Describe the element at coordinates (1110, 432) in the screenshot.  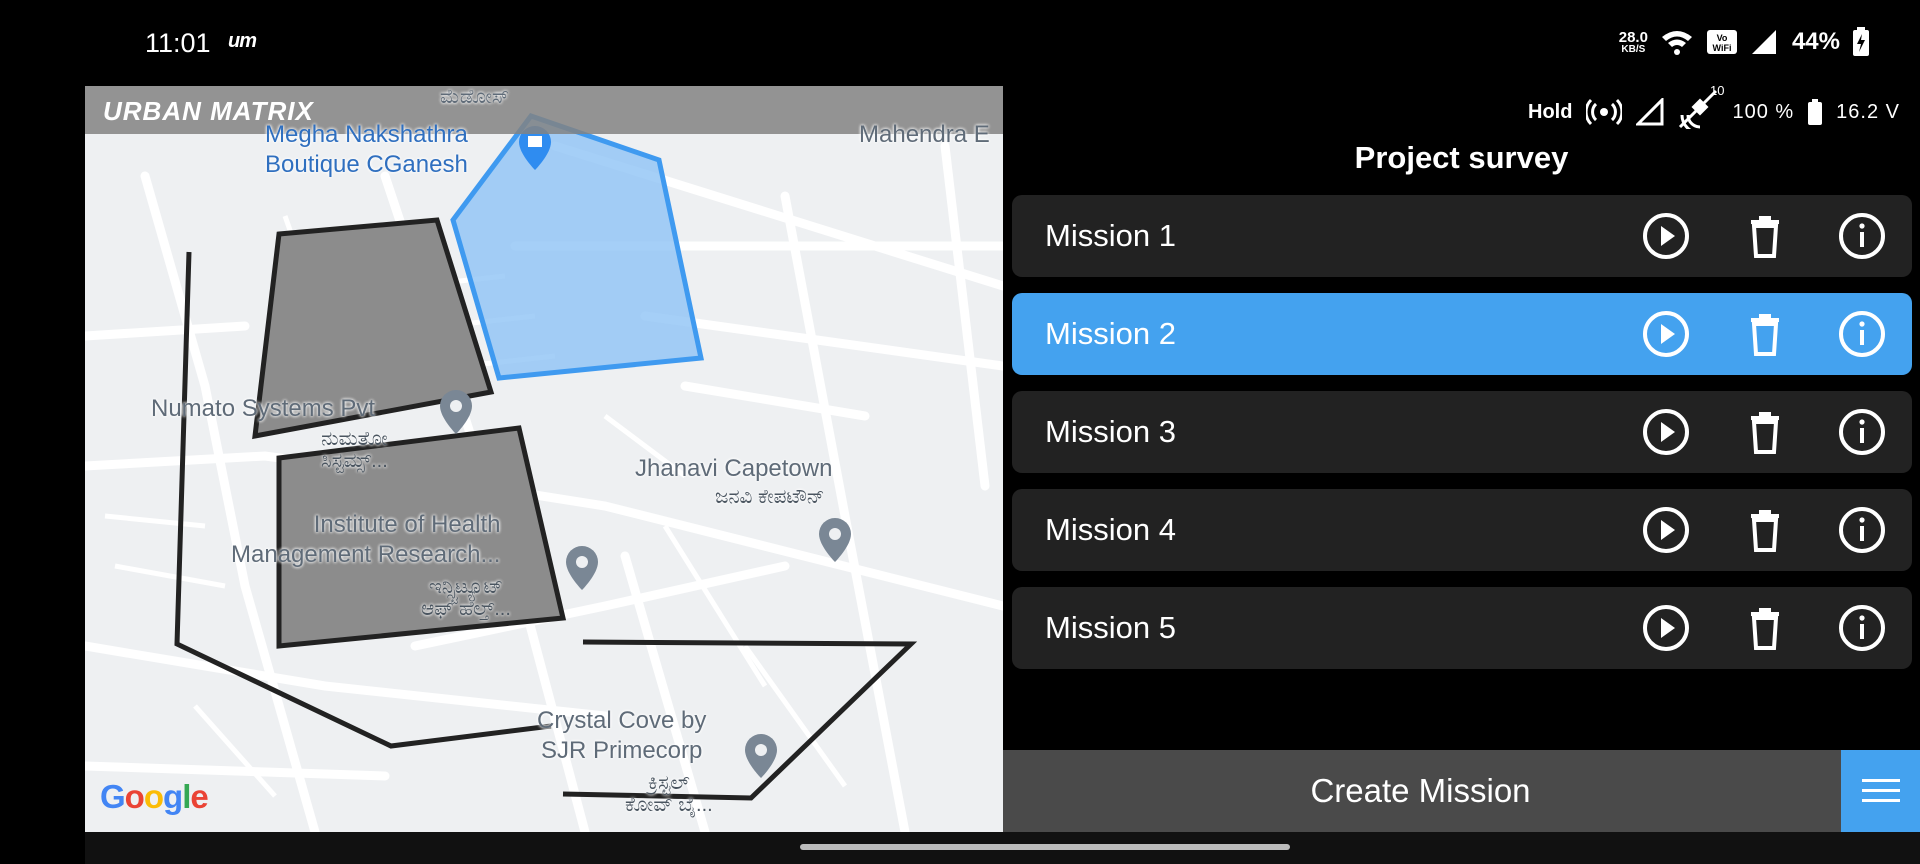
I see `mission-name: Mission 3` at that location.